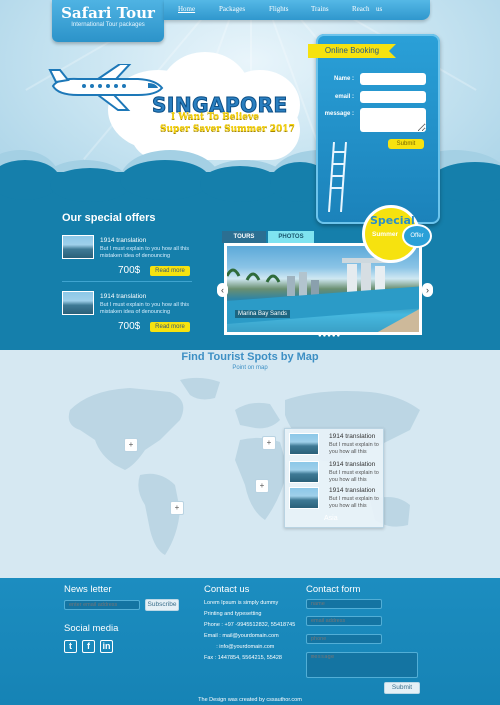 The height and width of the screenshot is (705, 500). Describe the element at coordinates (344, 639) in the screenshot. I see `form-phone-field` at that location.